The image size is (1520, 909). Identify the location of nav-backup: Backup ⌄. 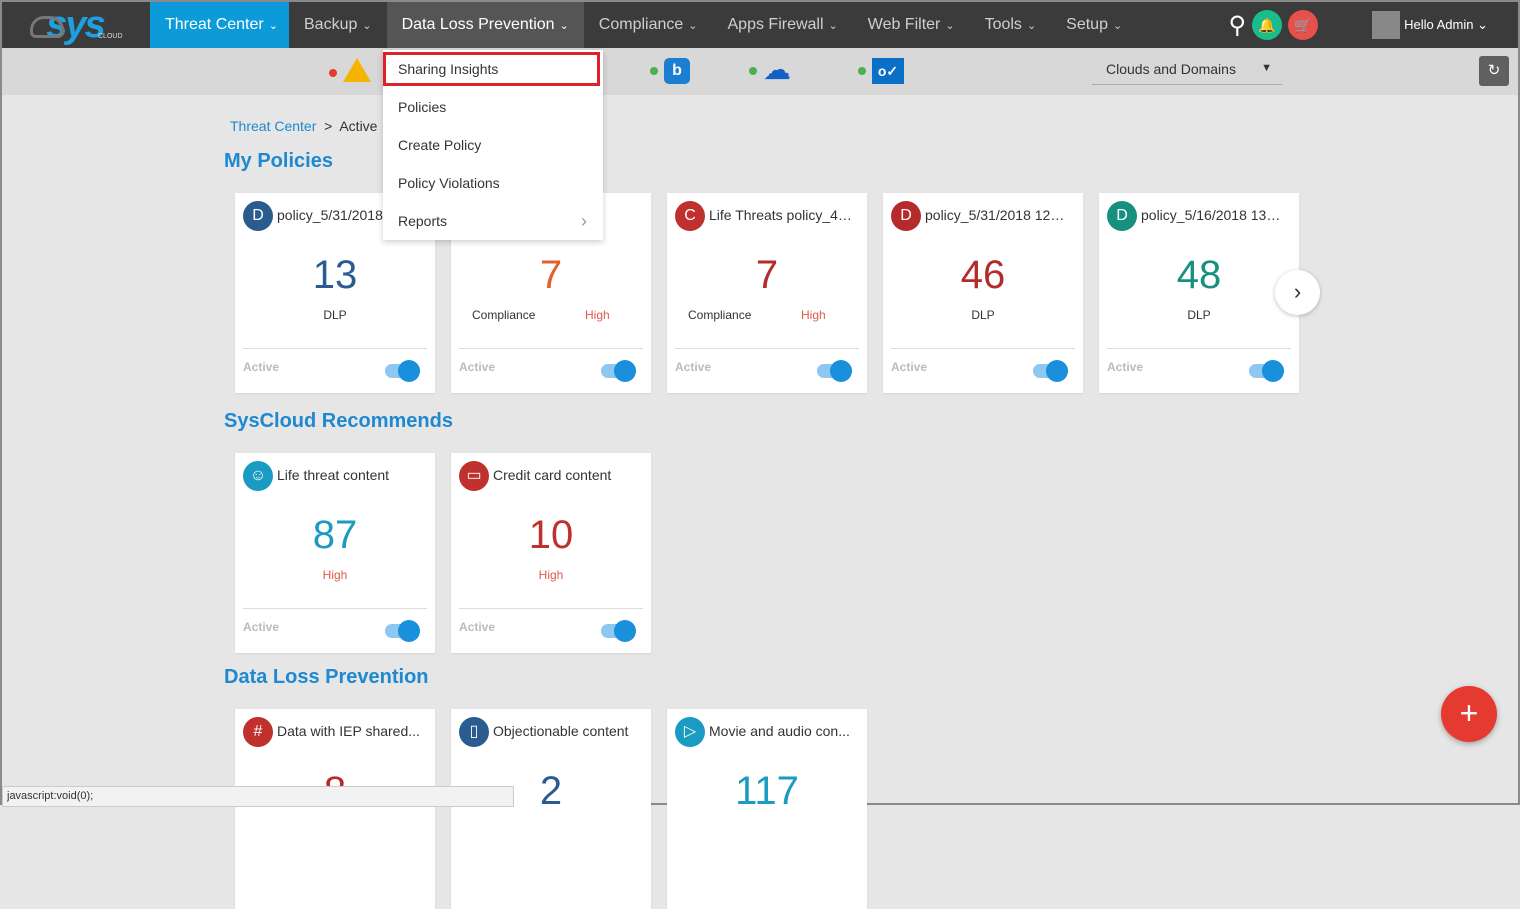
(338, 25).